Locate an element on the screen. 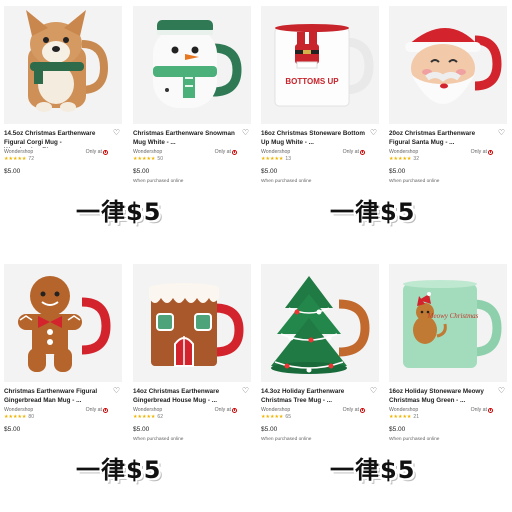  product-image-christmas-tree-mug is located at coordinates (320, 323).